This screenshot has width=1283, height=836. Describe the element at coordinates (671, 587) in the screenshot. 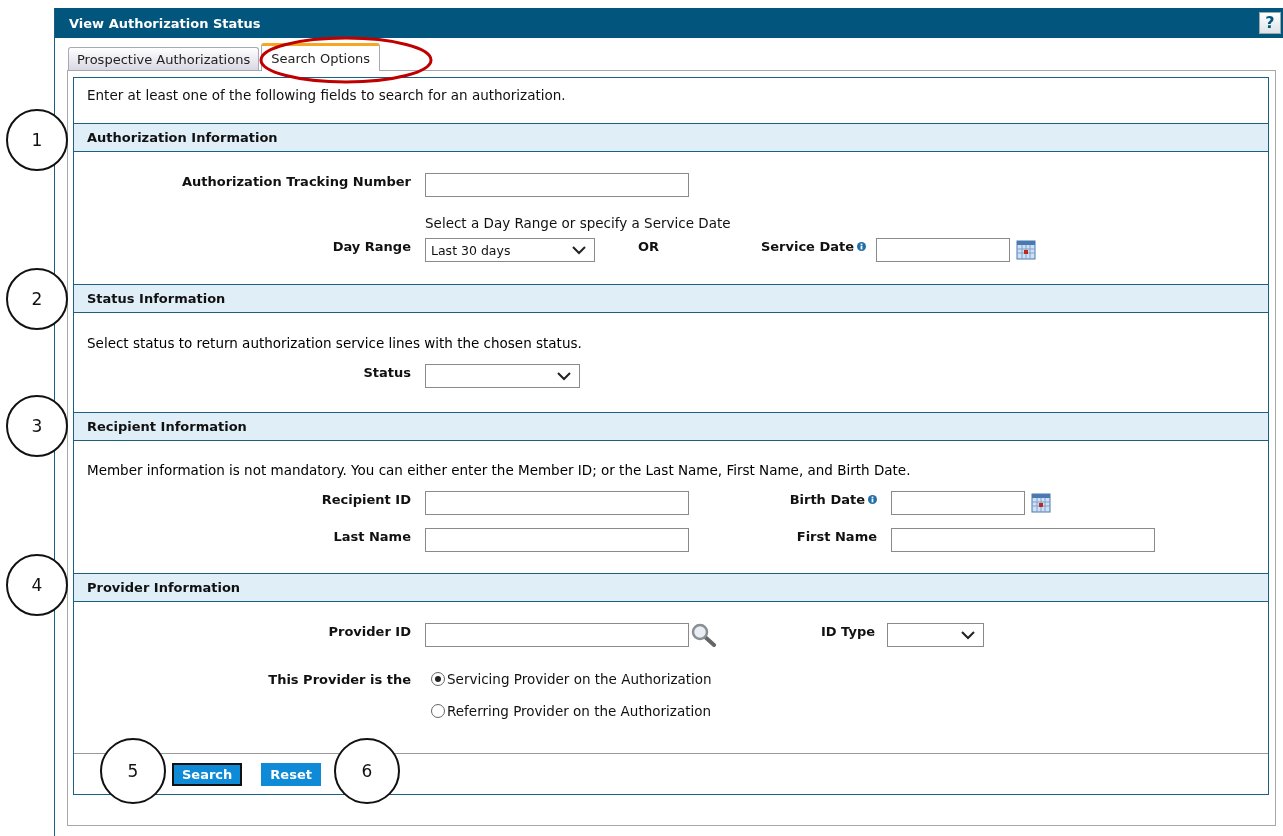

I see `section-header: Provider Information` at that location.